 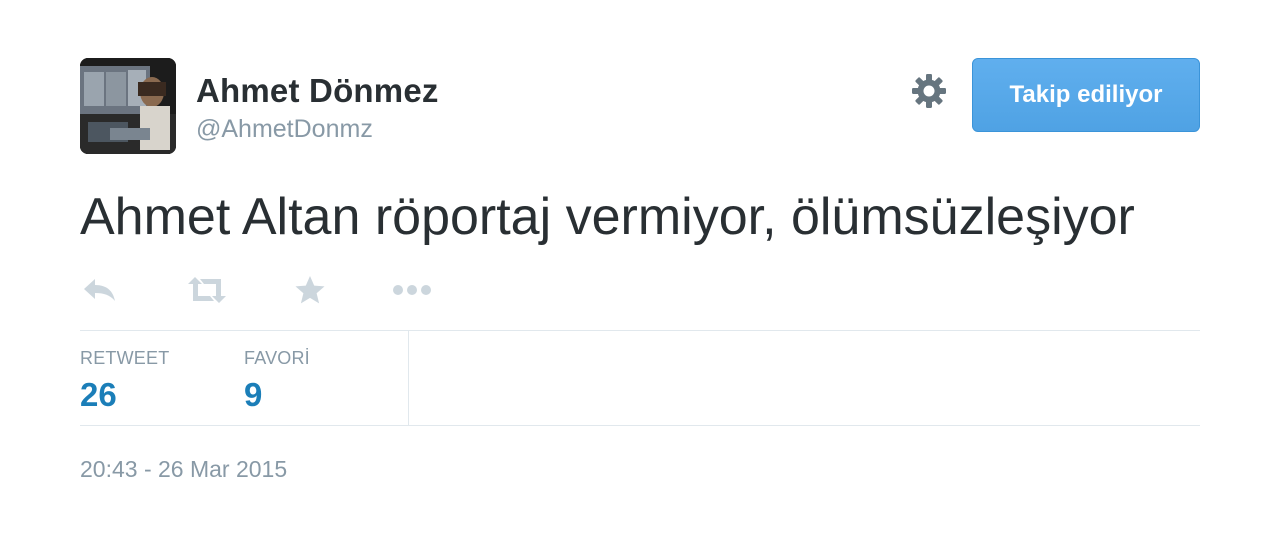 I want to click on more-options-button, so click(x=413, y=290).